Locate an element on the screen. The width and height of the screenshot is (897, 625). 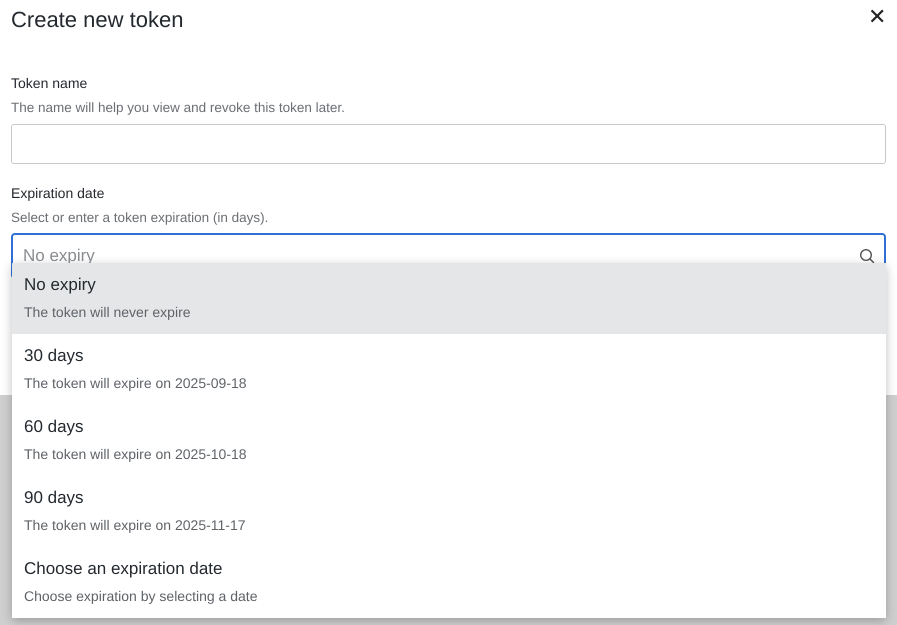
dropdown-option: 90 days The token will expire on 2025-11-17 is located at coordinates (449, 511).